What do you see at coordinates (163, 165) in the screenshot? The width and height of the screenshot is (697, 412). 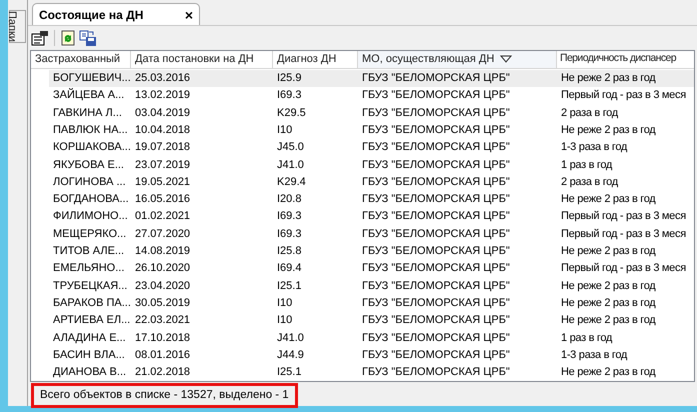 I see `table-cell-text: 23.07.2019` at bounding box center [163, 165].